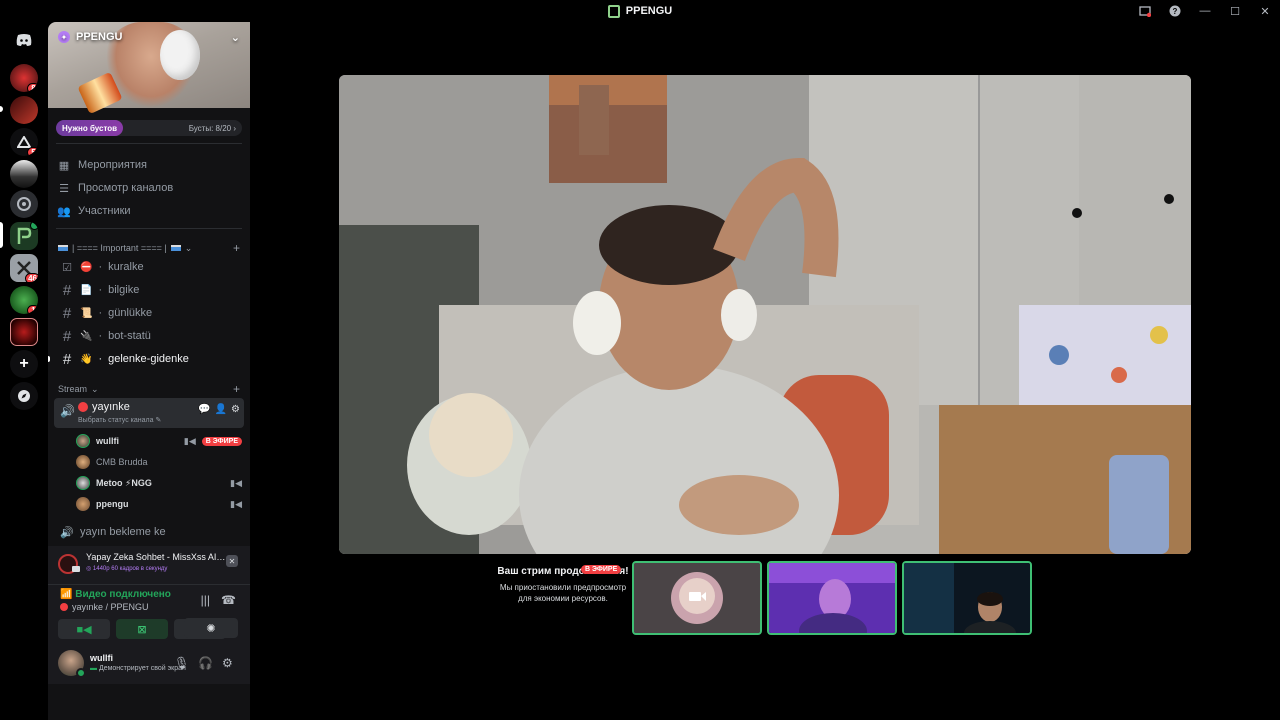 The height and width of the screenshot is (720, 1280). What do you see at coordinates (76, 569) in the screenshot?
I see `screen-icon` at bounding box center [76, 569].